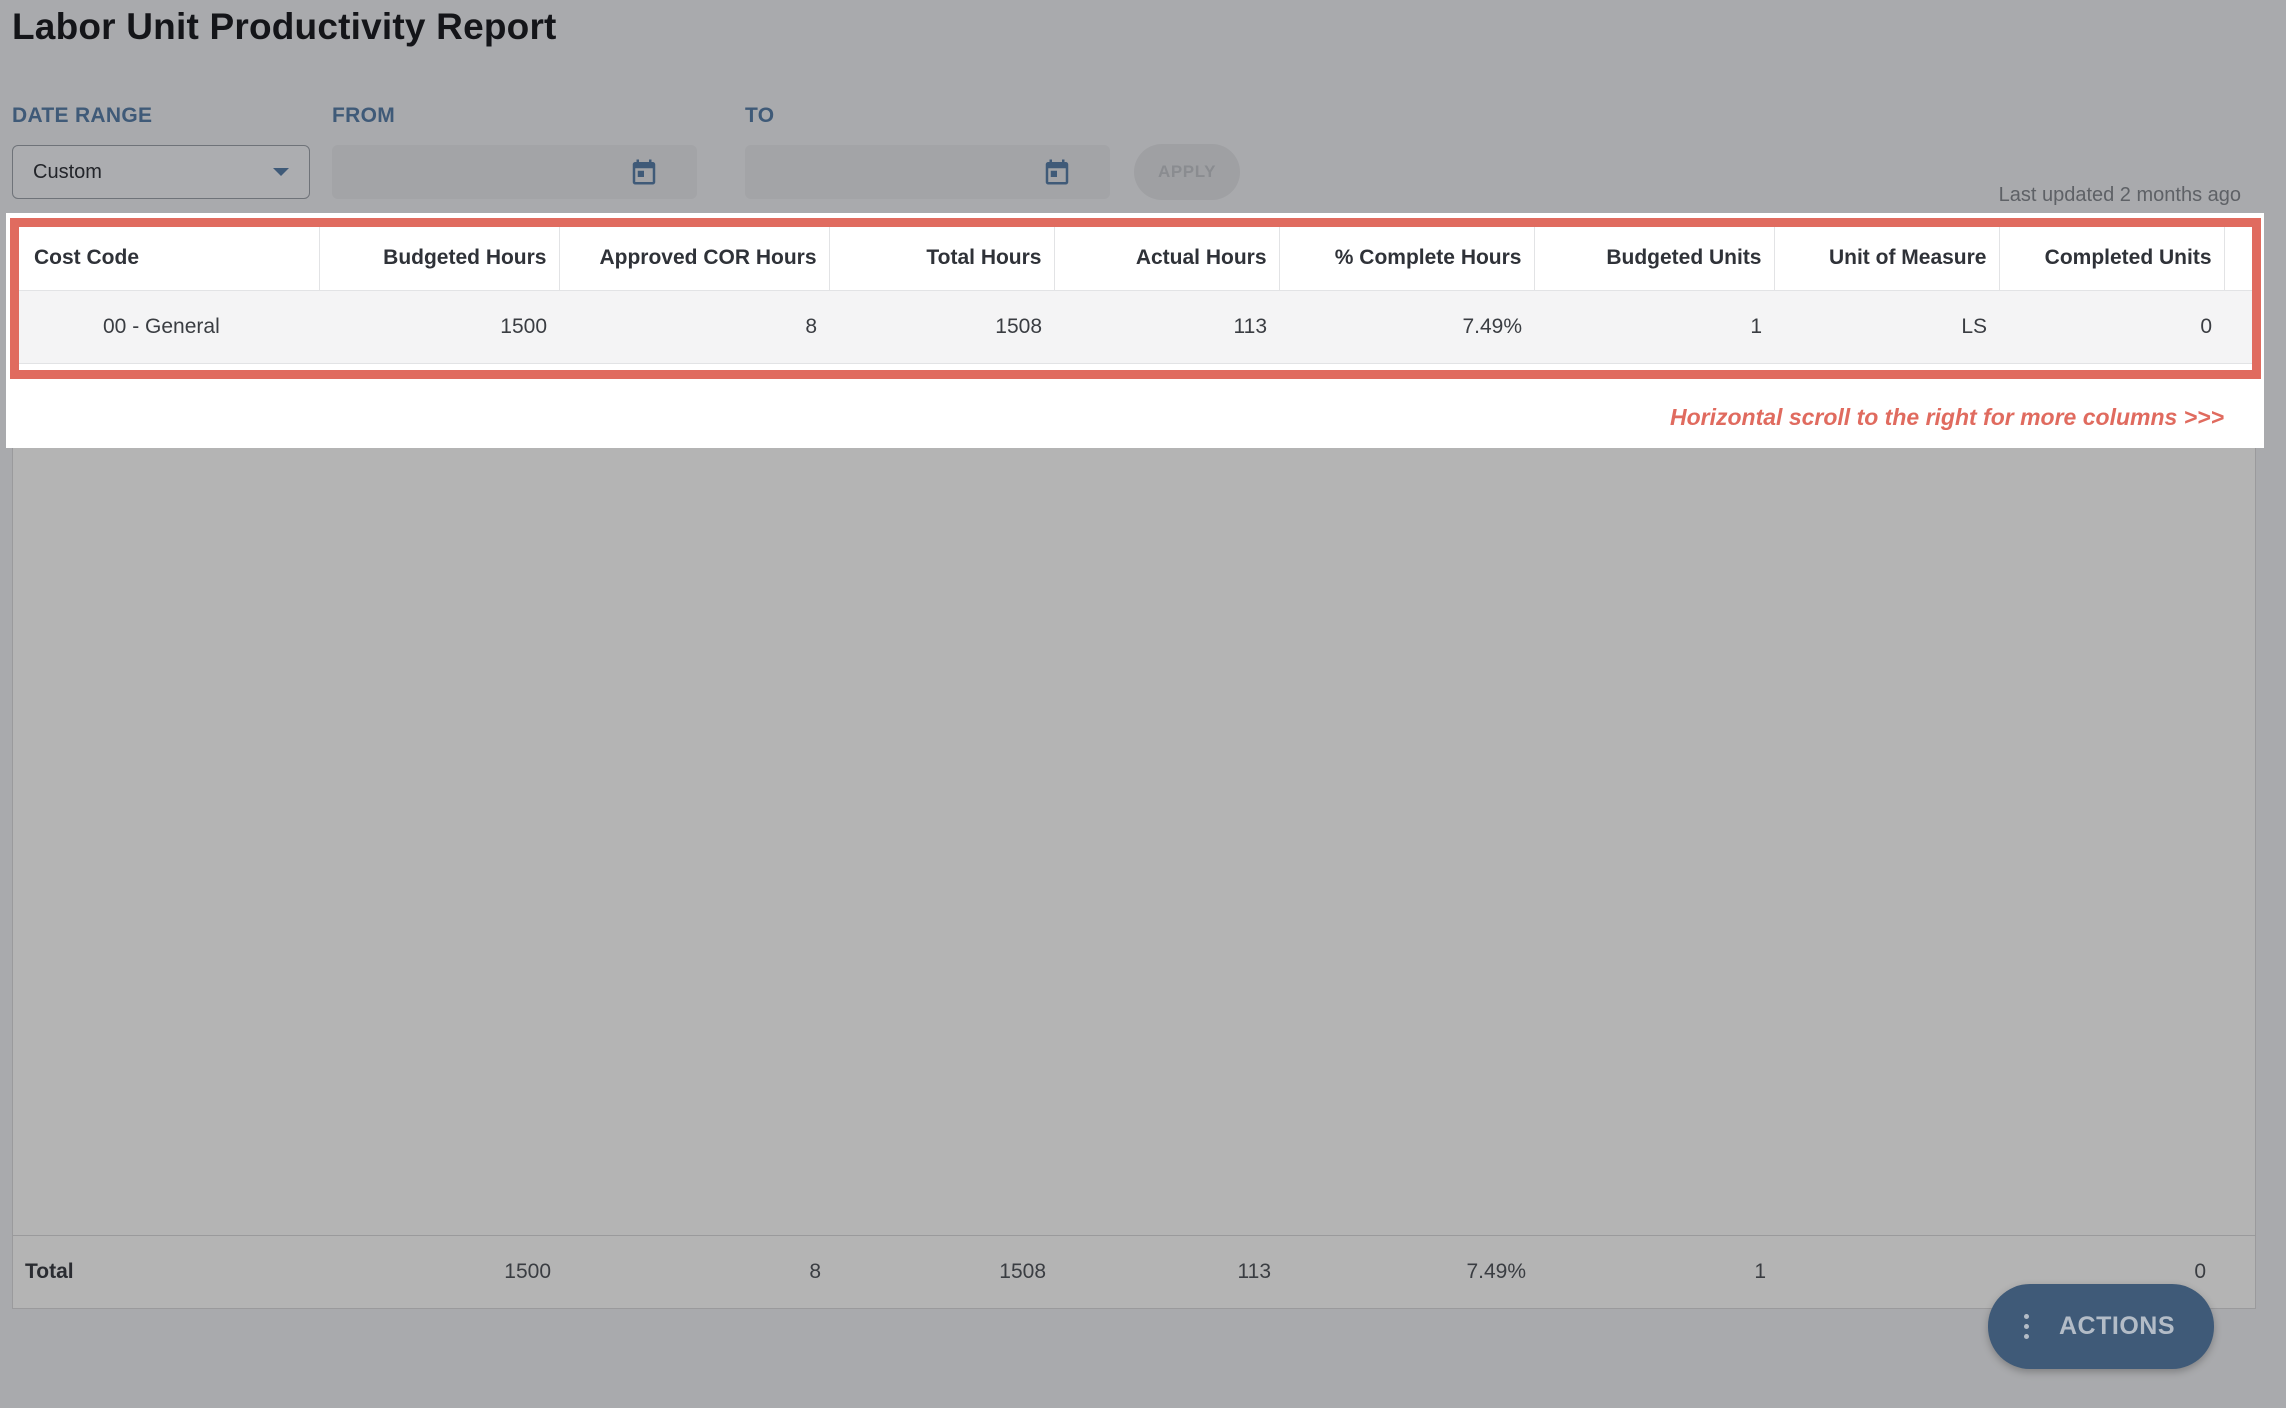 The image size is (2286, 1408). Describe the element at coordinates (941, 327) in the screenshot. I see `cell-total-hours: 1508` at that location.